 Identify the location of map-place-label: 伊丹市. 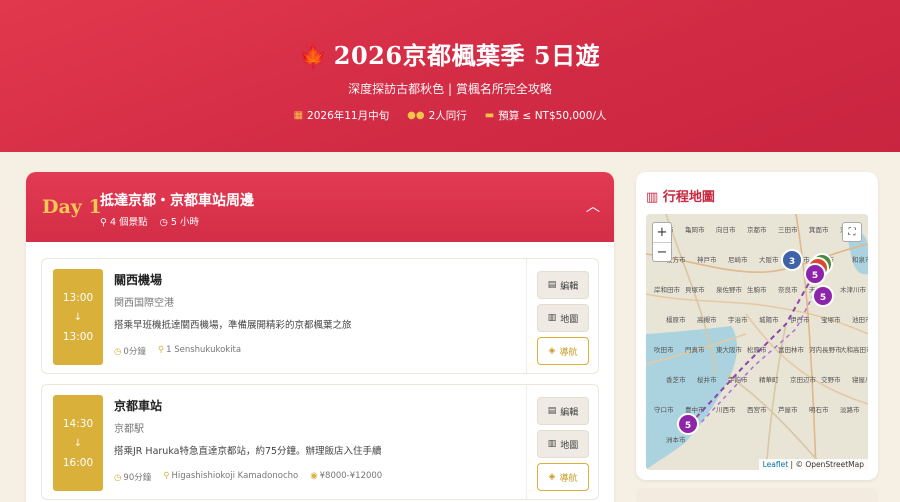
(800, 319).